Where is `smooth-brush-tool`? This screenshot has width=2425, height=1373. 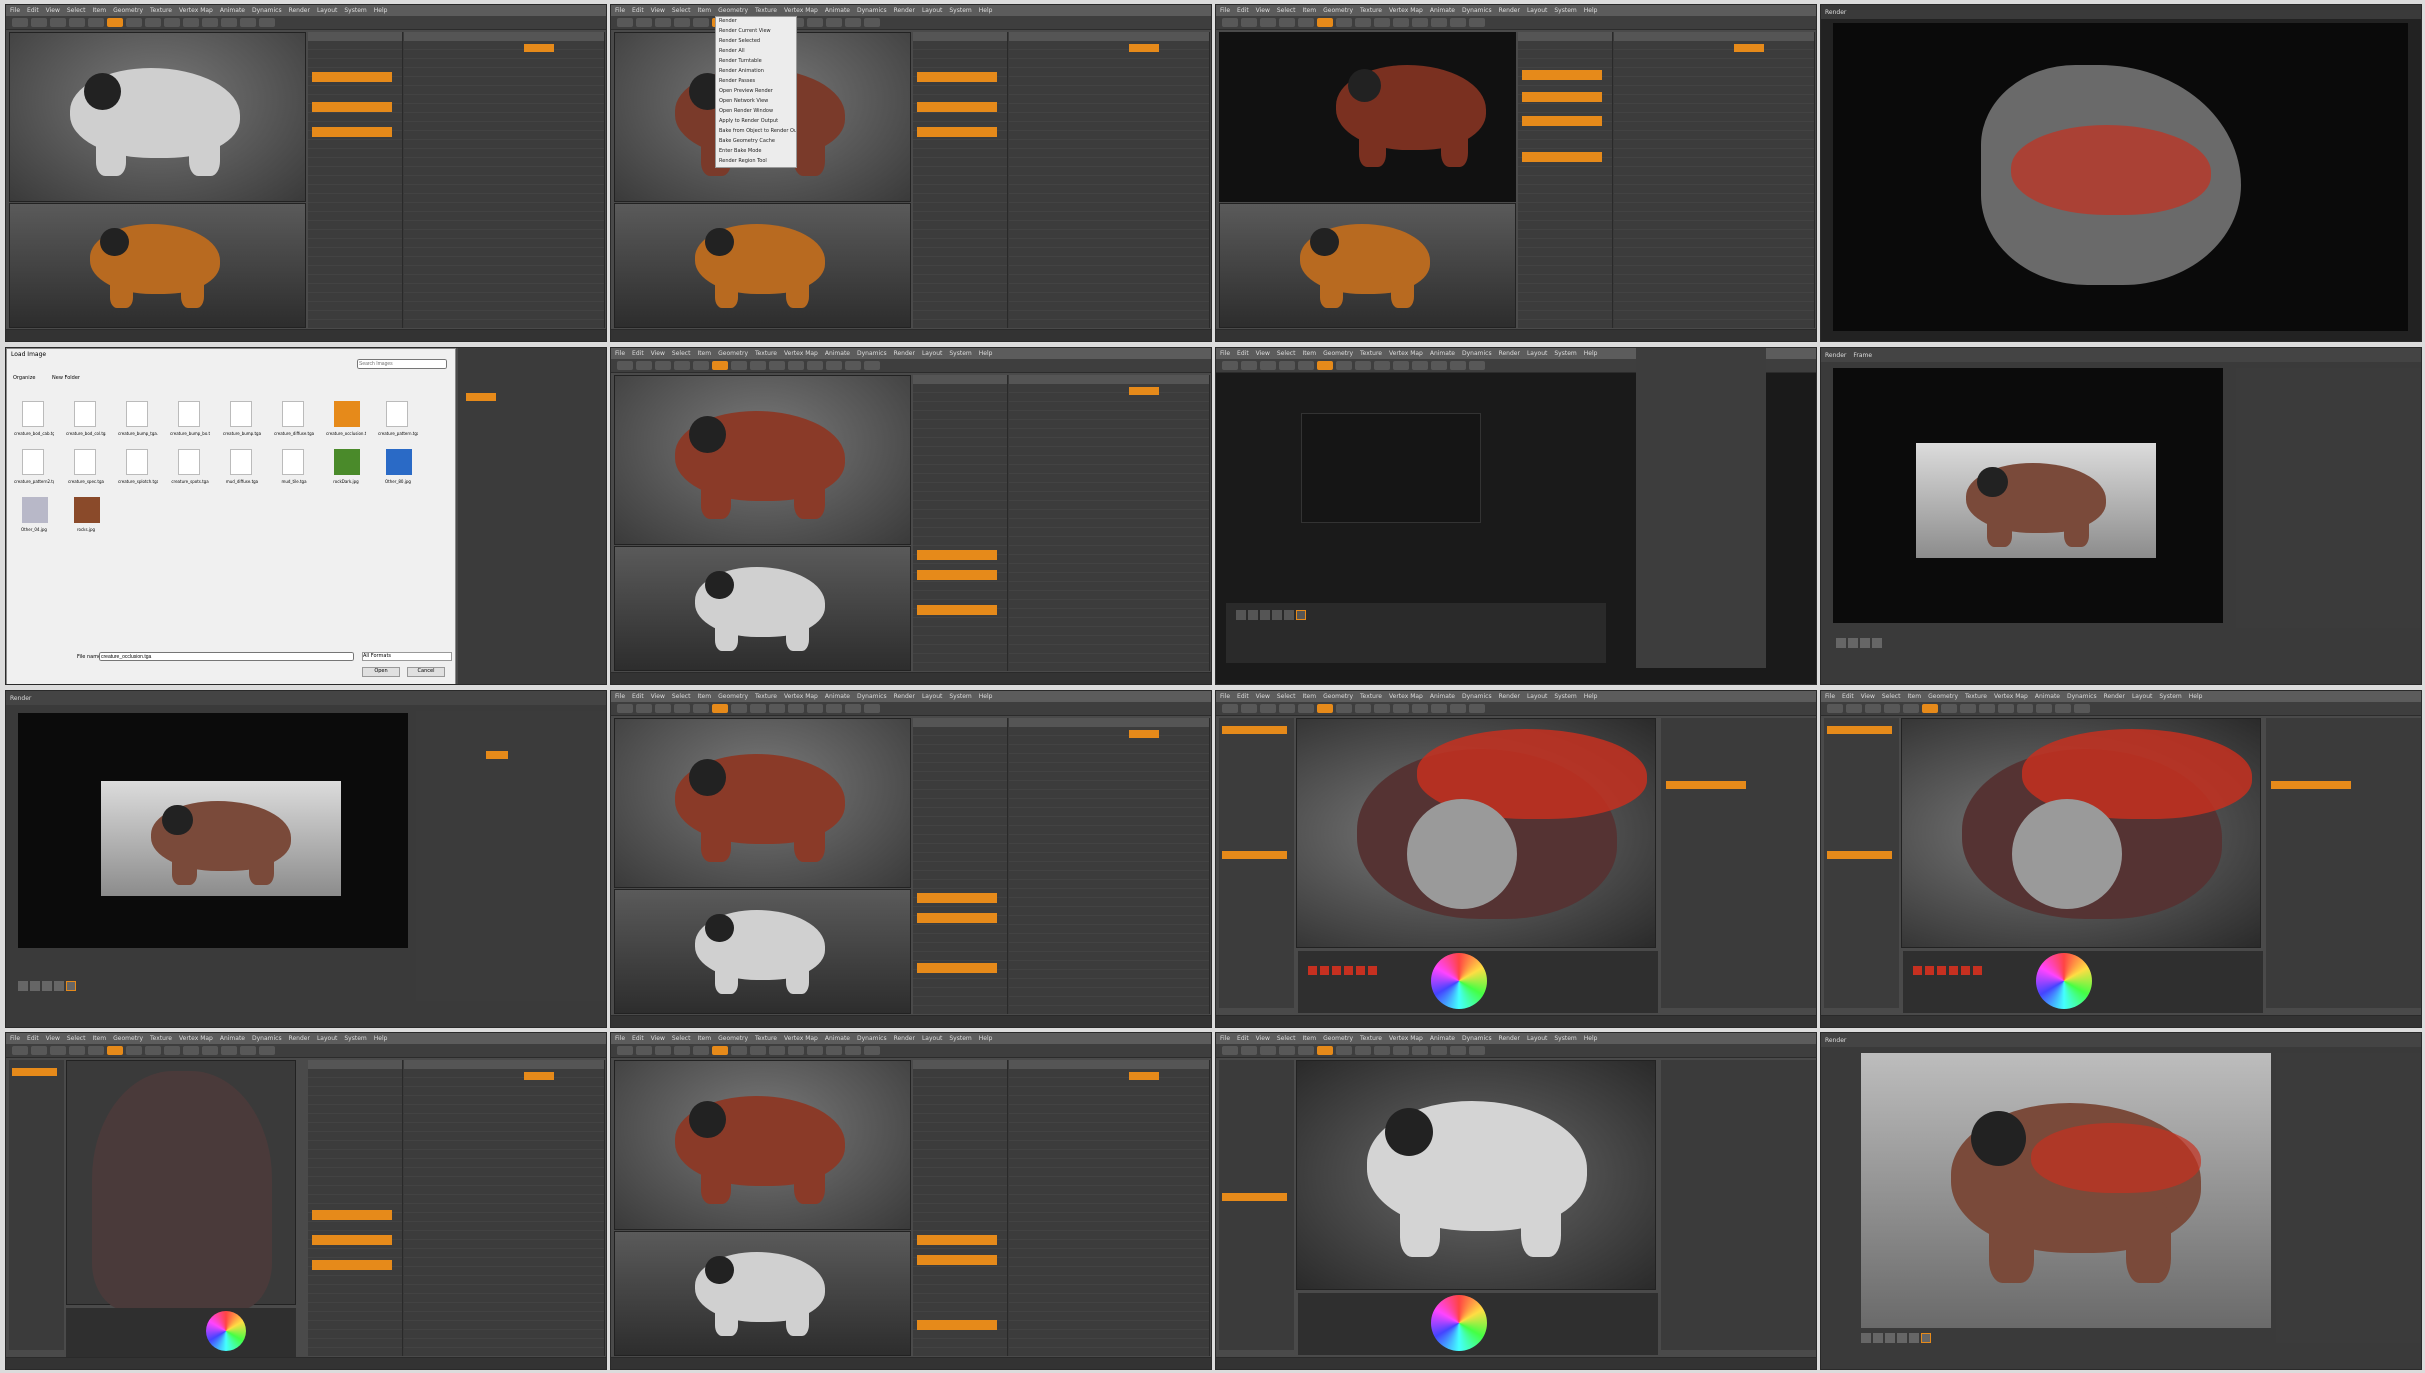
smooth-brush-tool is located at coordinates (1859, 855).